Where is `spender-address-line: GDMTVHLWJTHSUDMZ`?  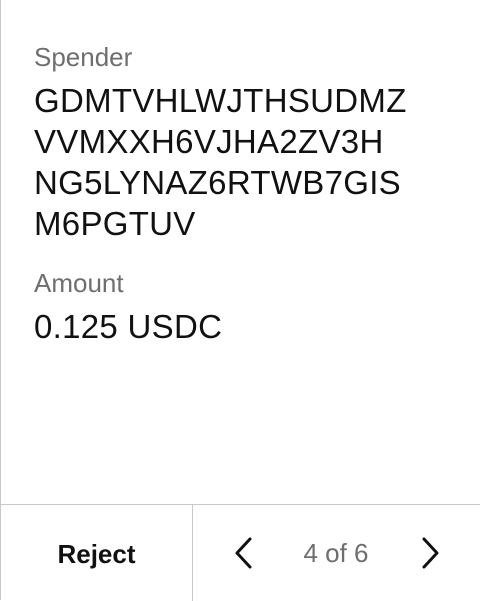 spender-address-line: GDMTVHLWJTHSUDMZ is located at coordinates (220, 100).